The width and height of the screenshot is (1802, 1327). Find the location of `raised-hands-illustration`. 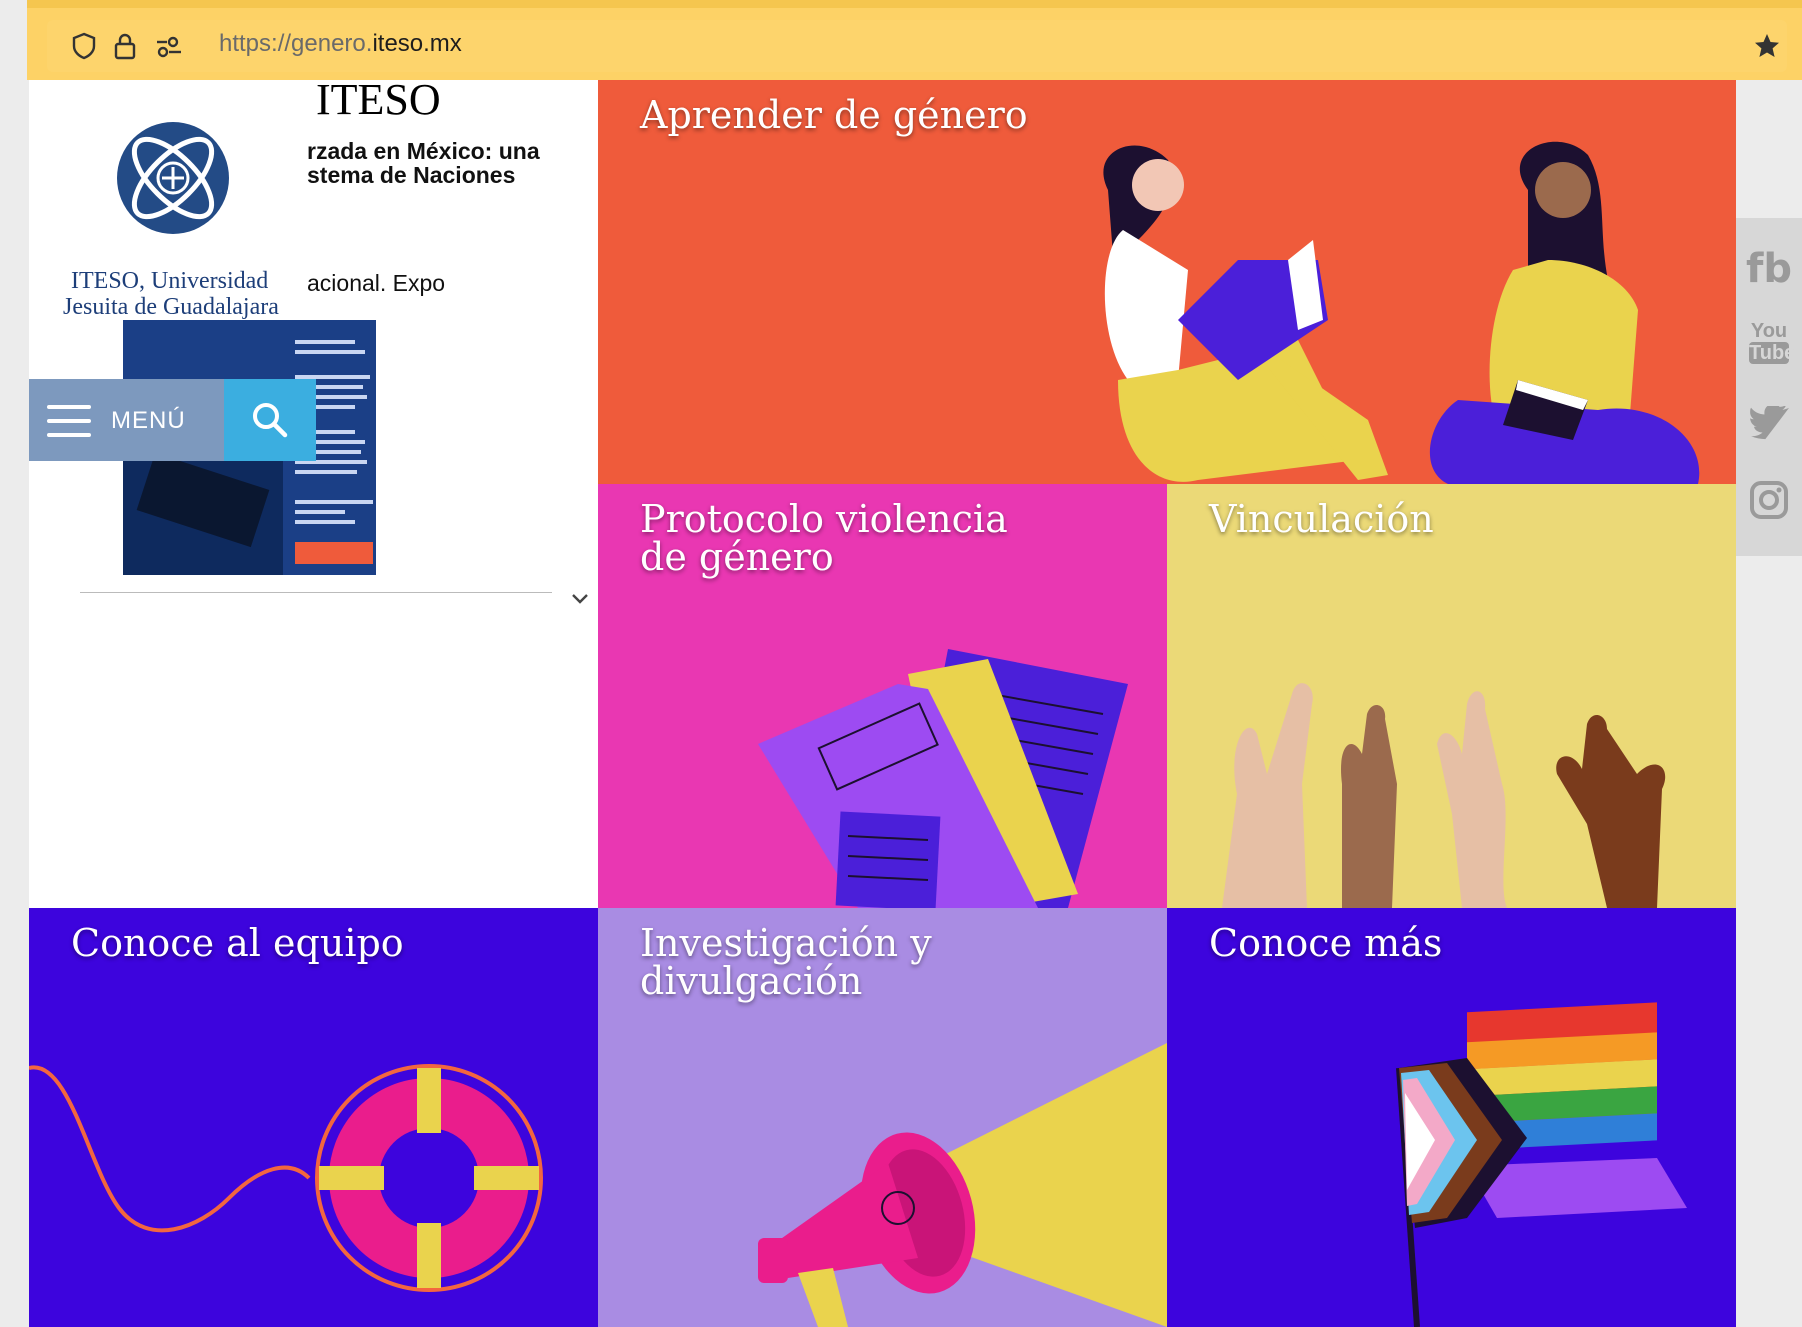

raised-hands-illustration is located at coordinates (1444, 795).